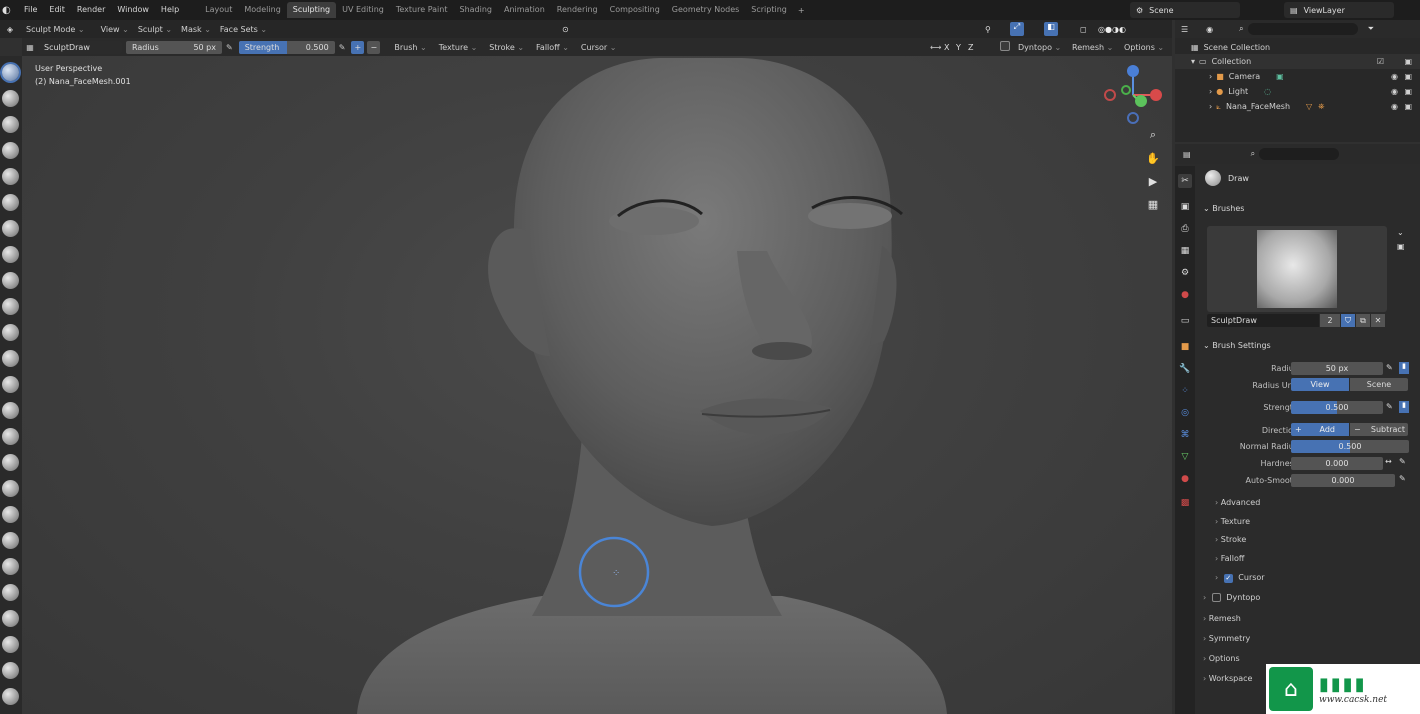 This screenshot has width=1420, height=714. I want to click on tab-uv-editing: UV Editing, so click(363, 10).